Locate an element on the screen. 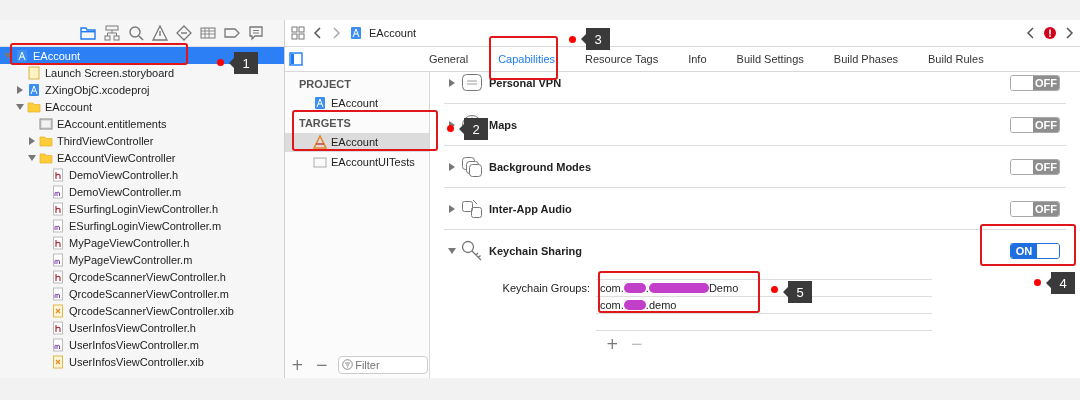 The height and width of the screenshot is (400, 1080). filter-icon is located at coordinates (348, 364).